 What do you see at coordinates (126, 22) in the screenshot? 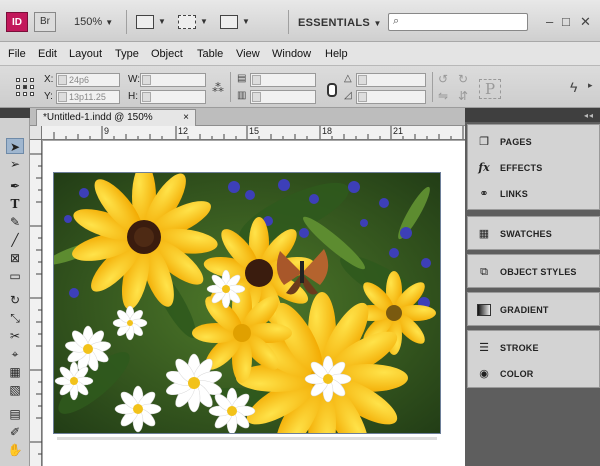
I see `appbar-divider` at bounding box center [126, 22].